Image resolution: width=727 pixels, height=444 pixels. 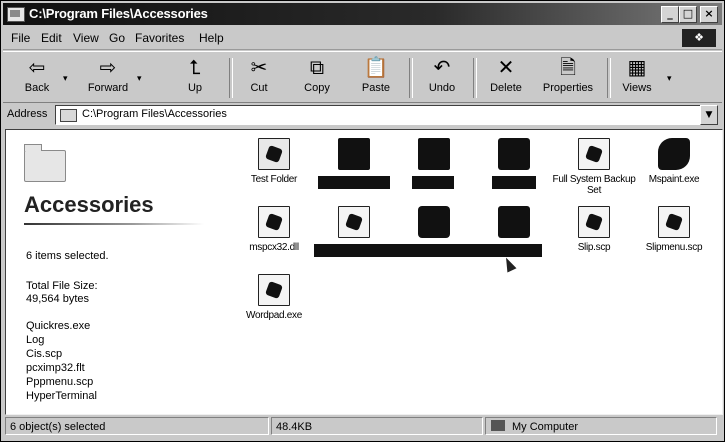 I want to click on file-item: Test Folder, so click(x=274, y=166).